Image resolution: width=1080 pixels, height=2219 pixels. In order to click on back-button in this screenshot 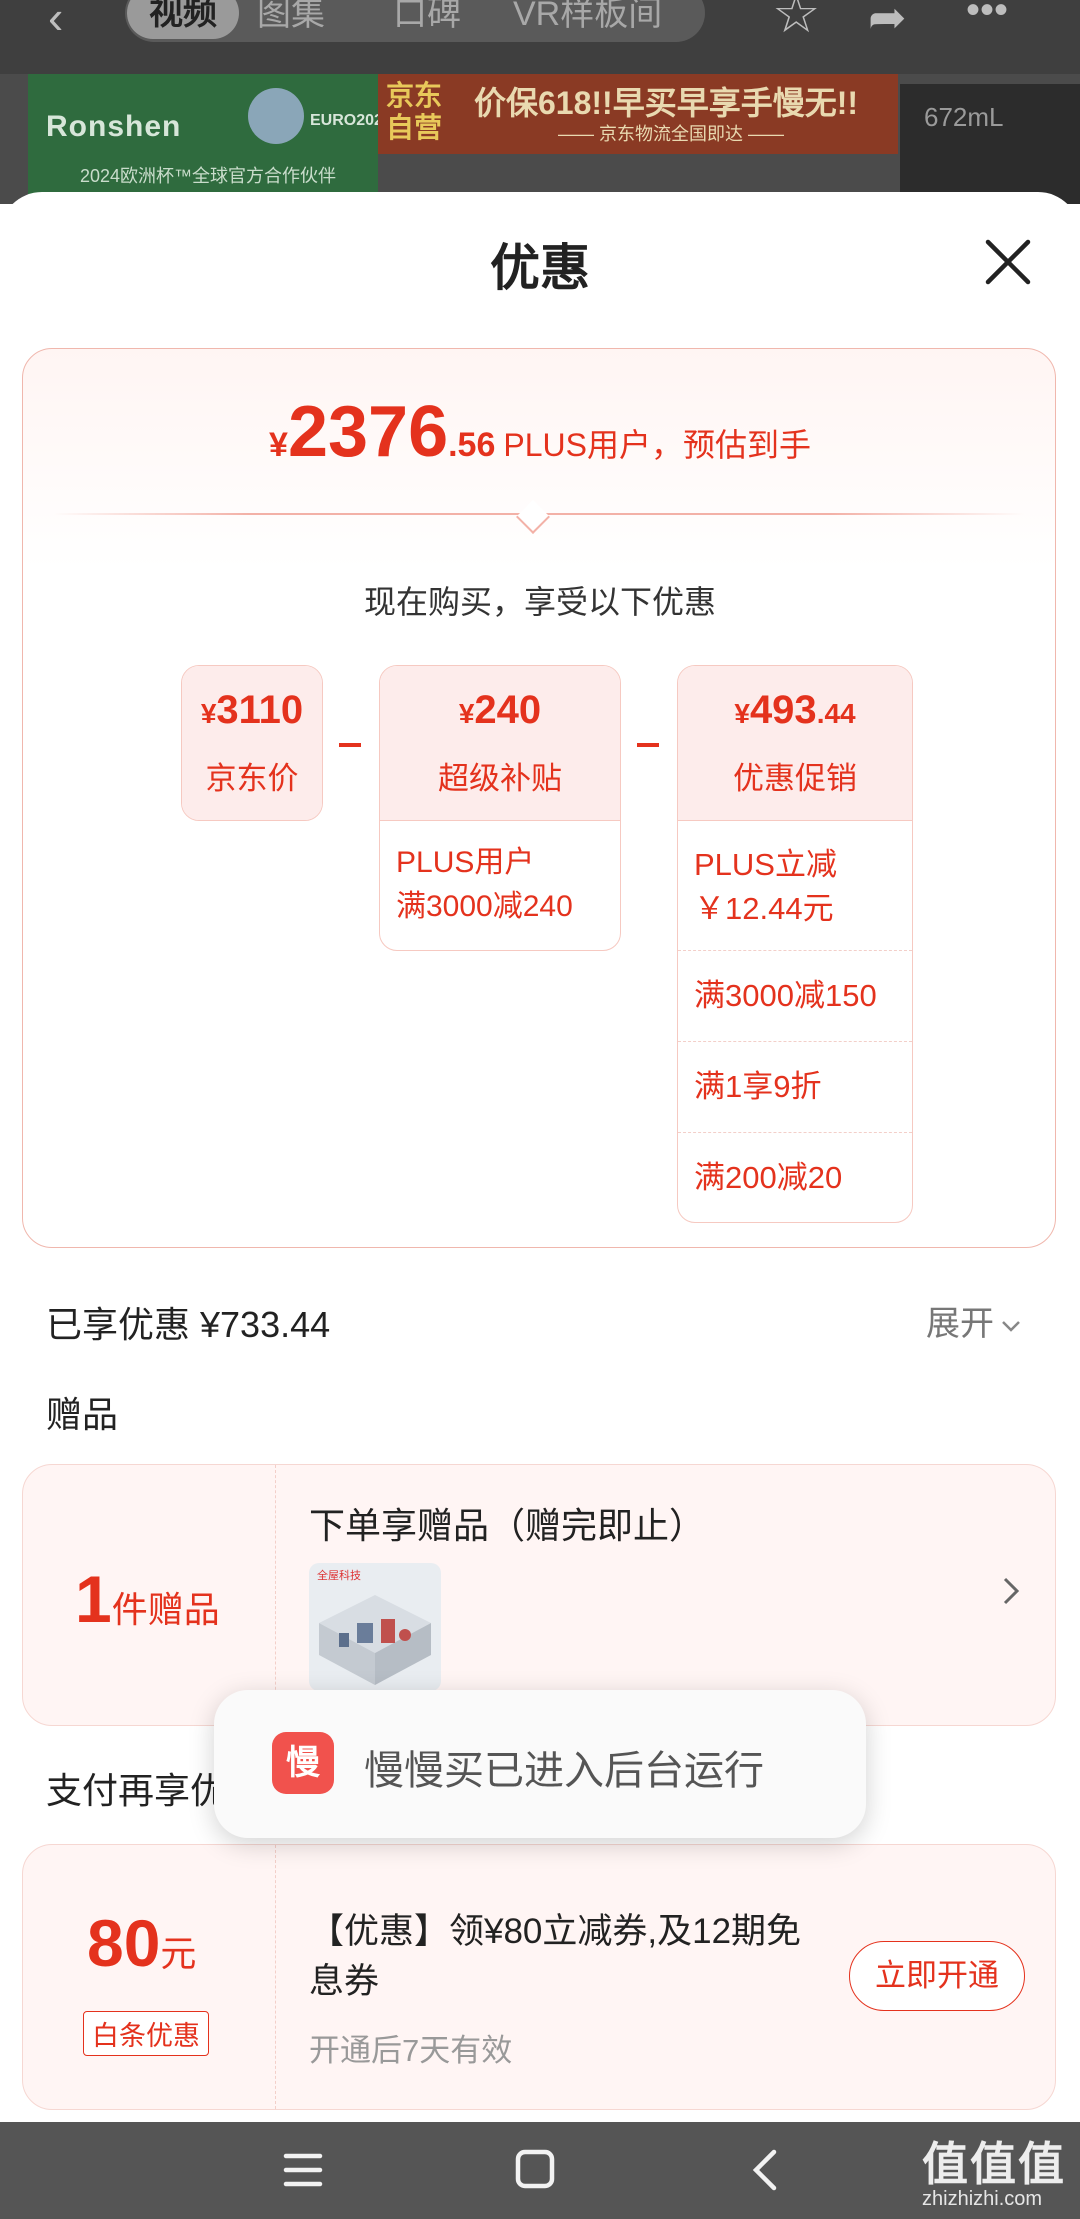, I will do `click(765, 2170)`.